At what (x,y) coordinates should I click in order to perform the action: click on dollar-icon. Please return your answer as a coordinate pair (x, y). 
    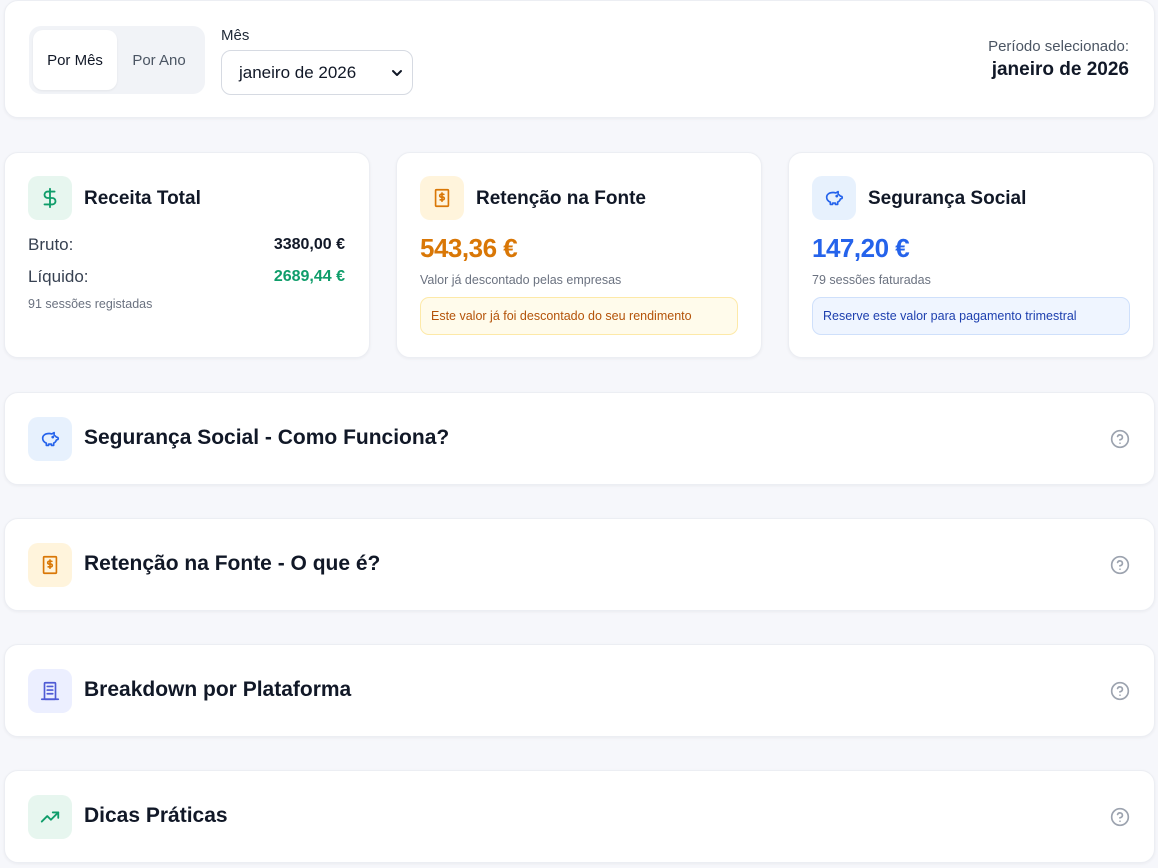
    Looking at the image, I should click on (50, 198).